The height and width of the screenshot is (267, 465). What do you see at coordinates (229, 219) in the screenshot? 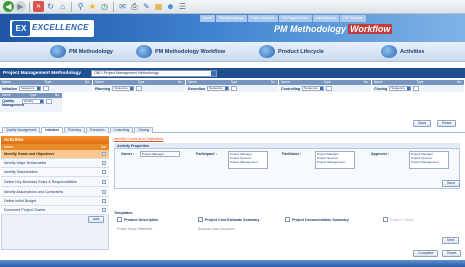
I see `template-cost-estimate: Project Cost Estimate Summary` at bounding box center [229, 219].